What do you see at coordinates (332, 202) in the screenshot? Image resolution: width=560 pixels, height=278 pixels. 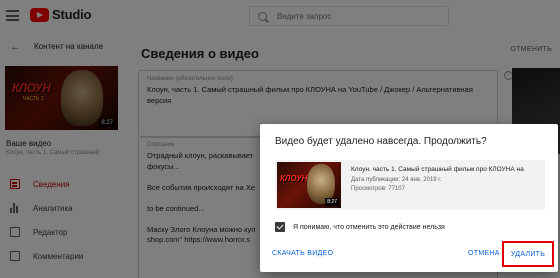 I see `card-video-duration: 8:27` at bounding box center [332, 202].